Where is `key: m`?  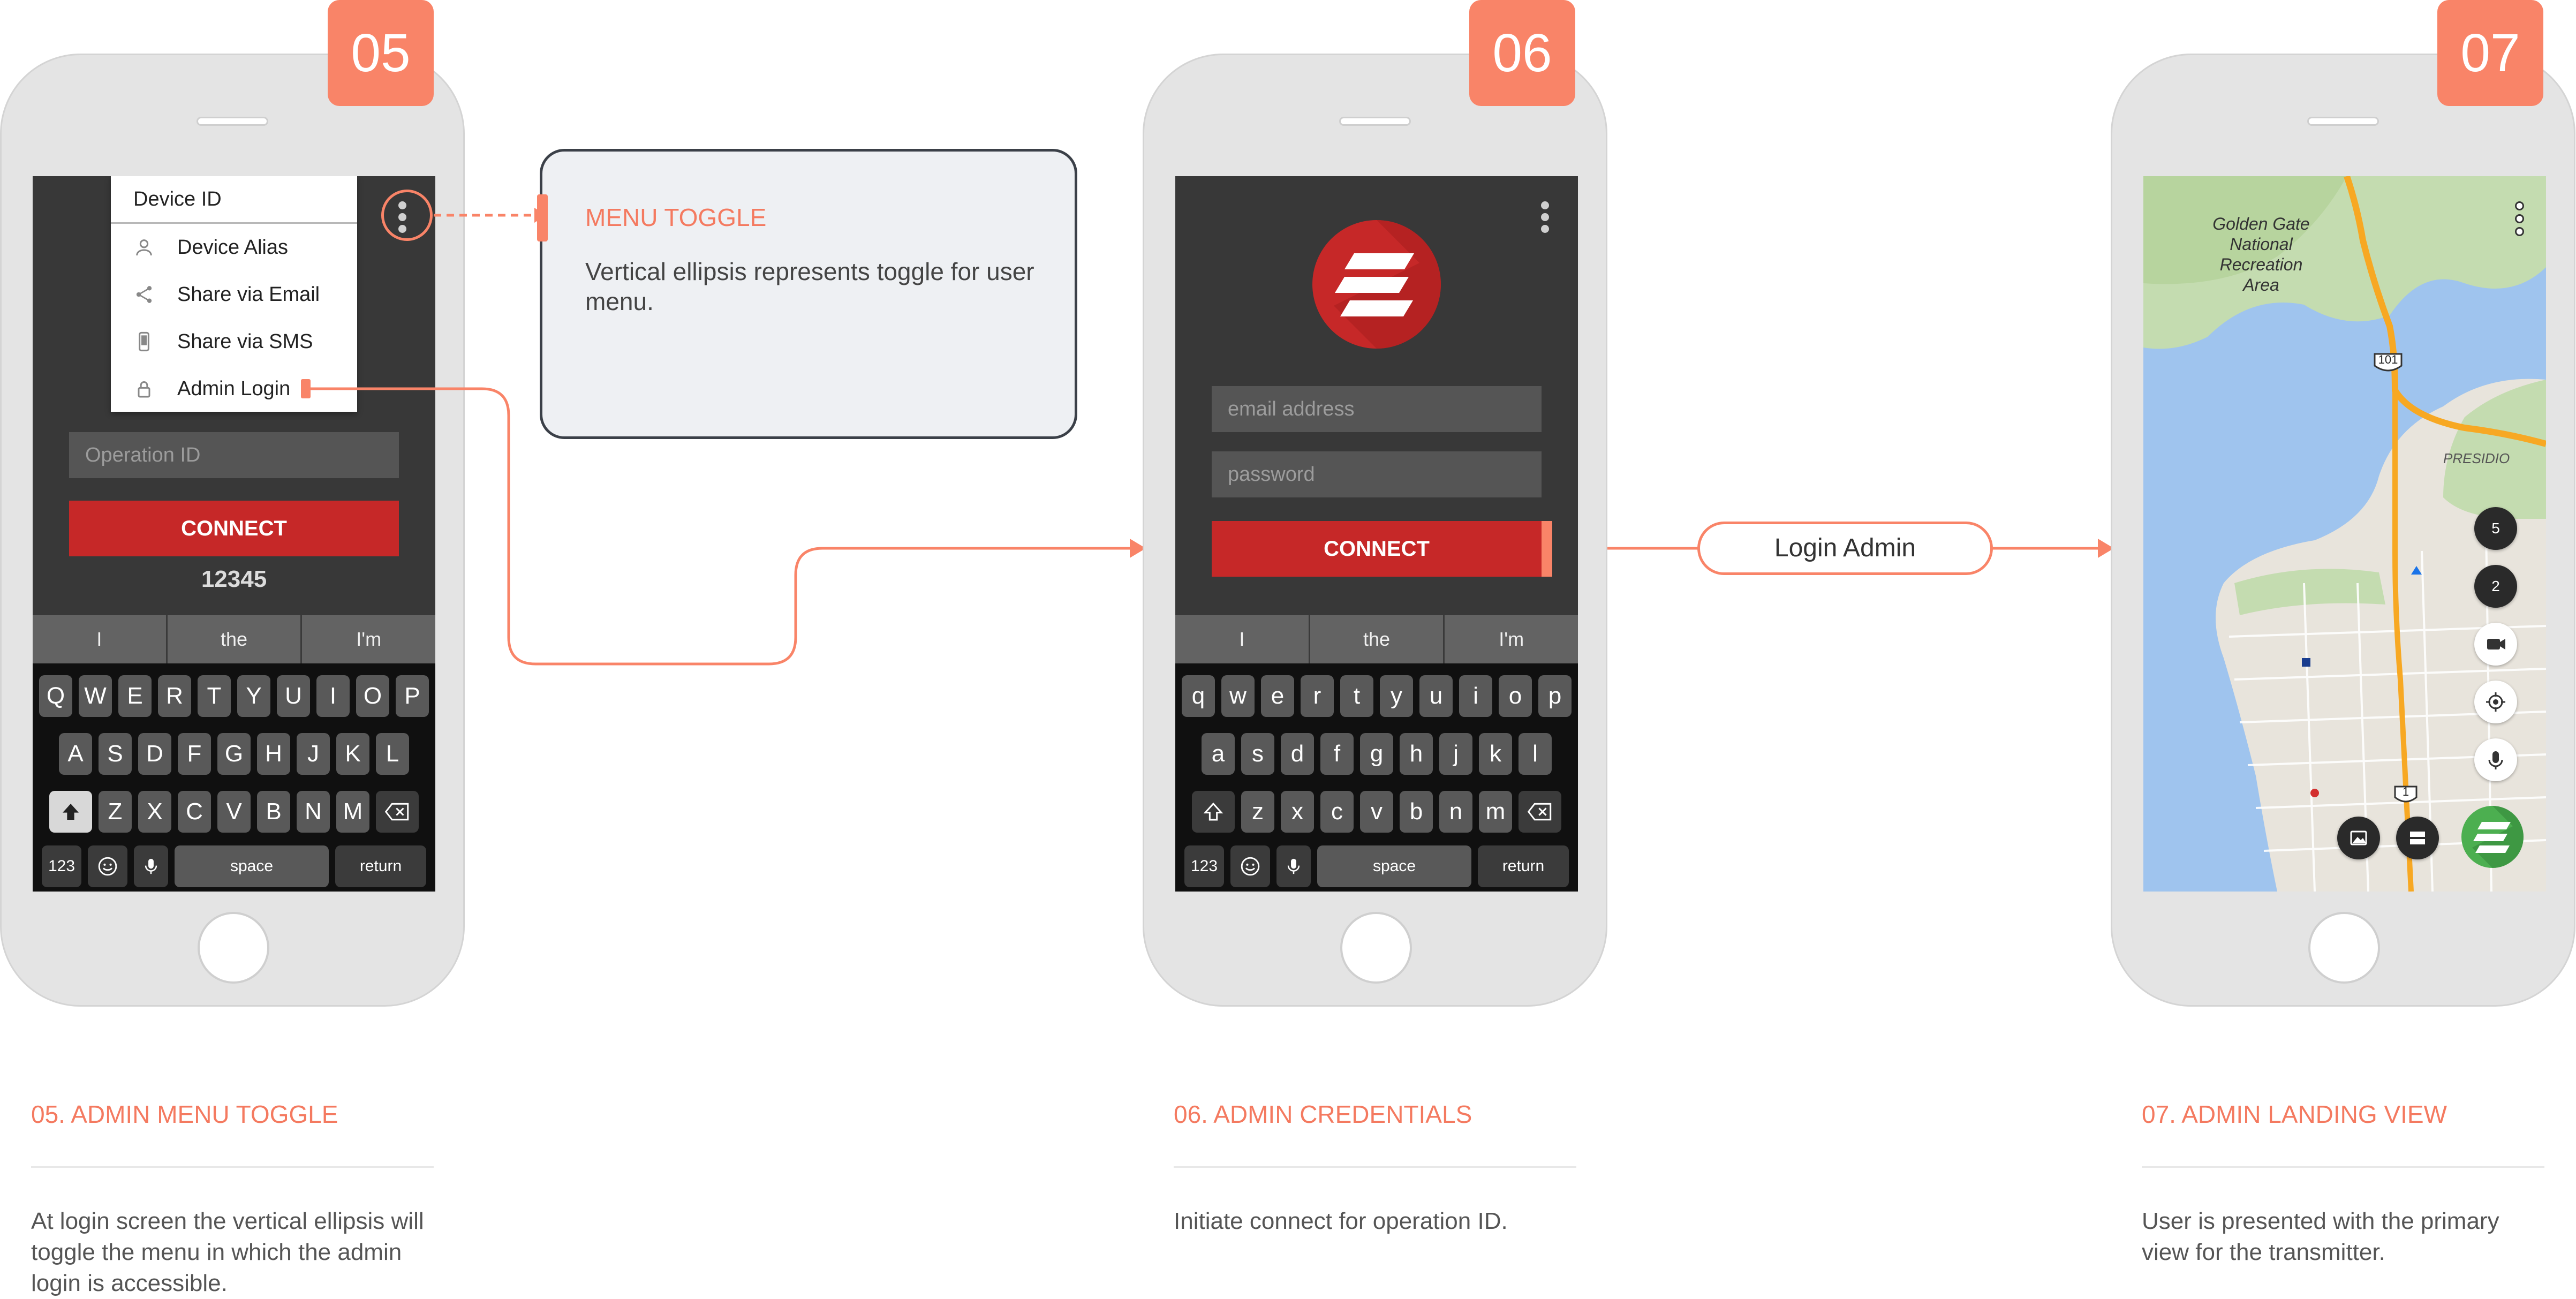
key: m is located at coordinates (1495, 812).